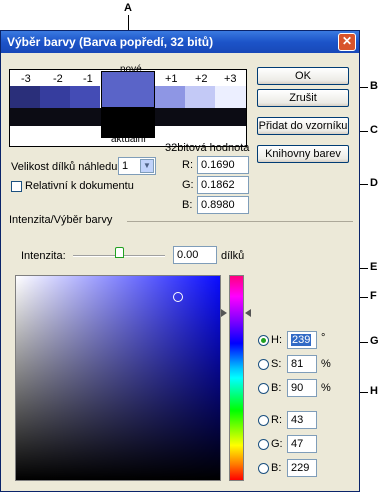  I want to click on ok-button: OK, so click(303, 76).